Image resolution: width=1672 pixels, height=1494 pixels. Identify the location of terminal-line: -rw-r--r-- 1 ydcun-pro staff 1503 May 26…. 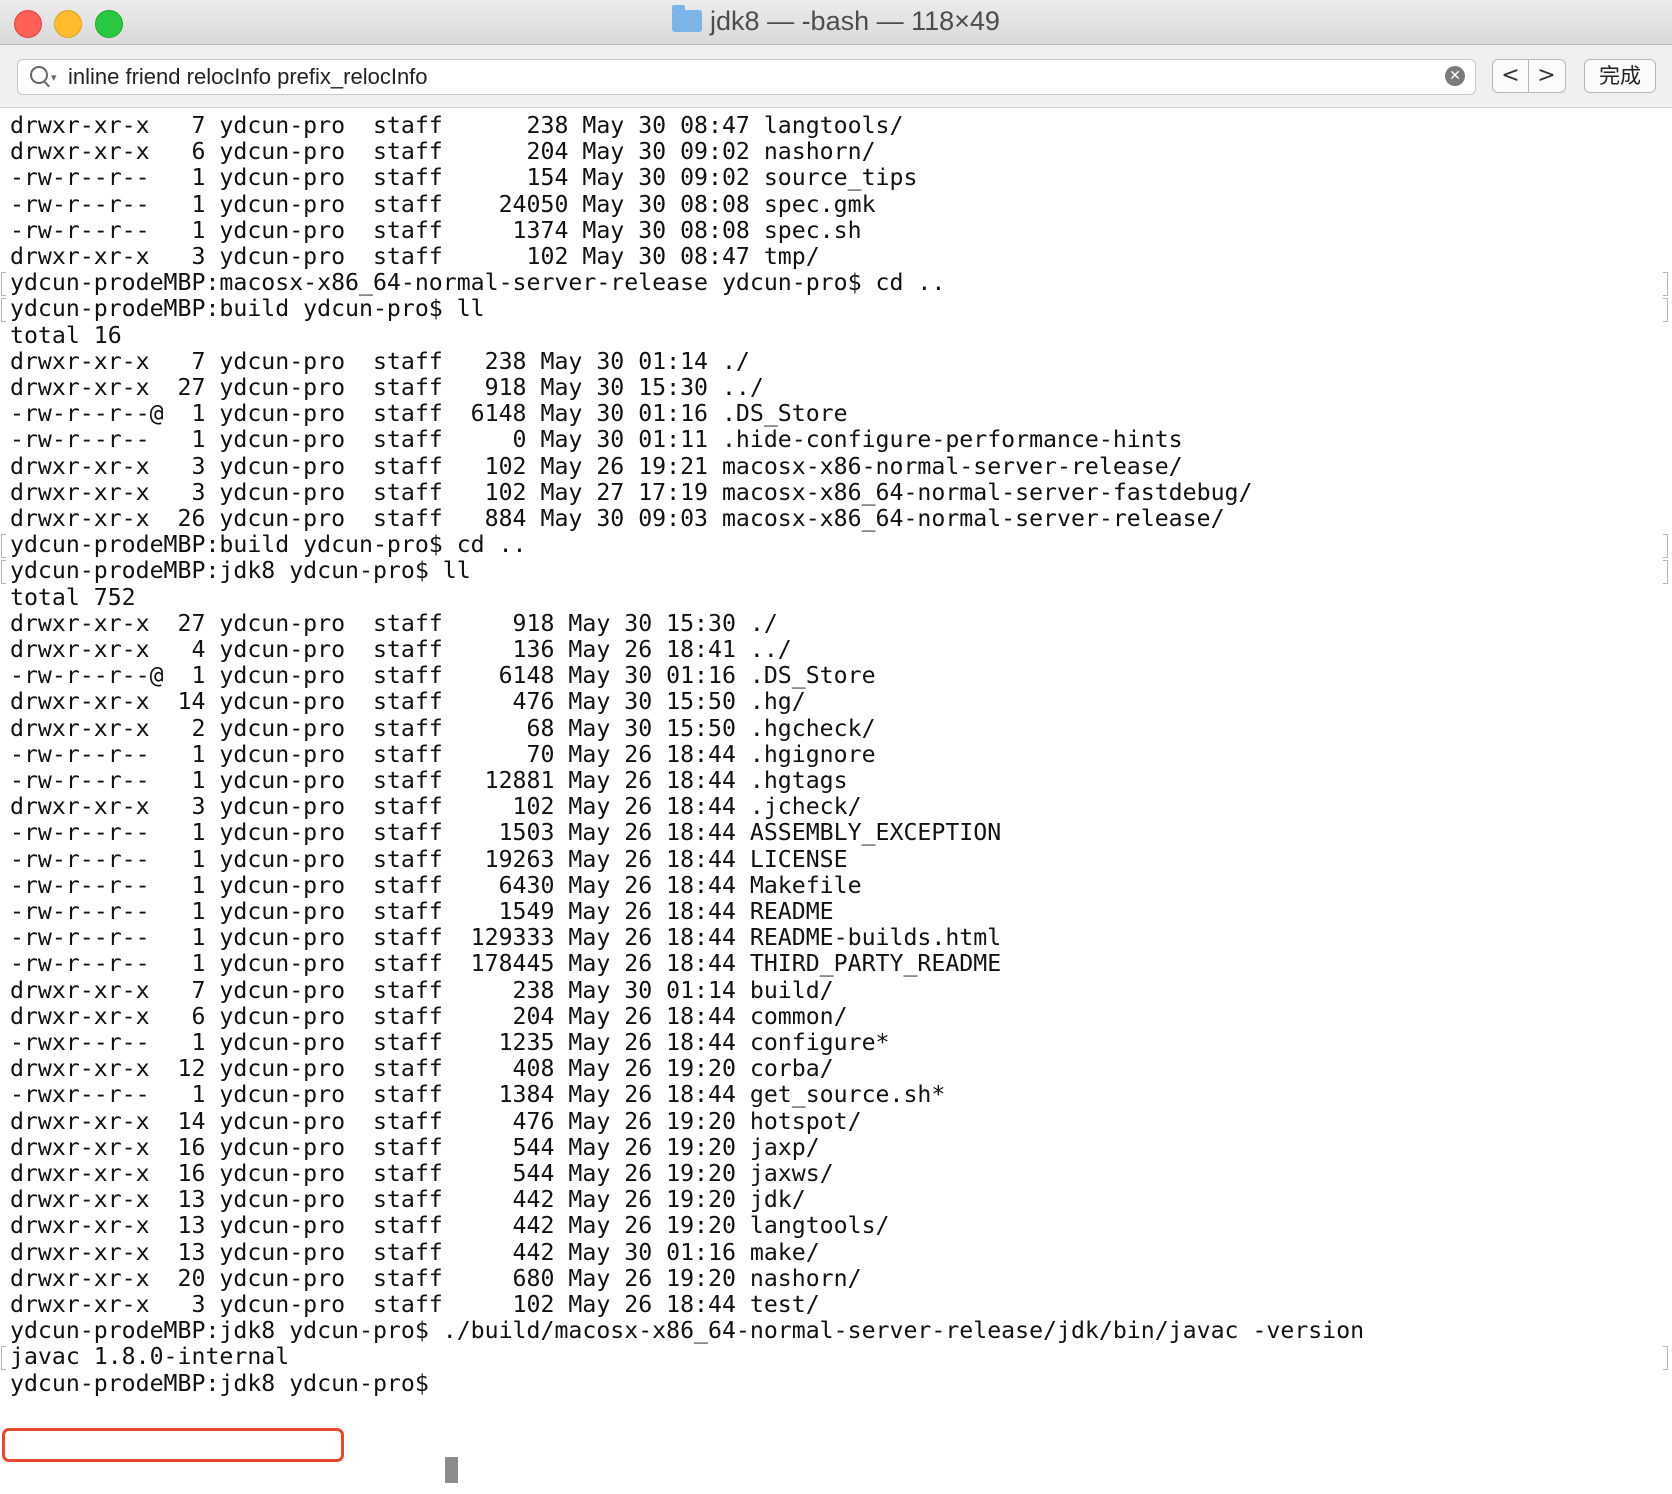
(506, 833).